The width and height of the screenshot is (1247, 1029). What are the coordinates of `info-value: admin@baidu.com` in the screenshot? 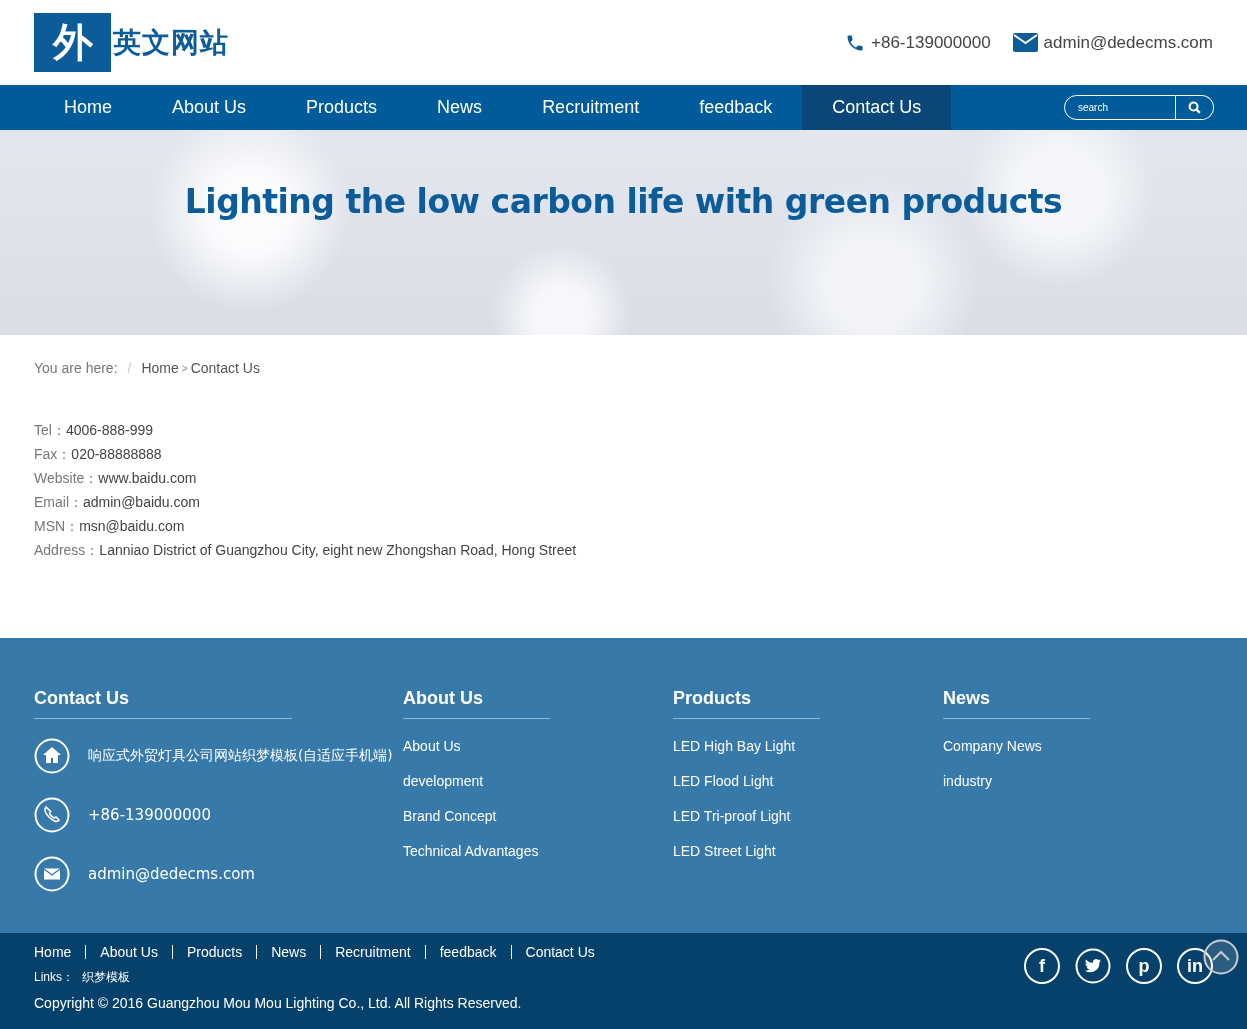 It's located at (141, 502).